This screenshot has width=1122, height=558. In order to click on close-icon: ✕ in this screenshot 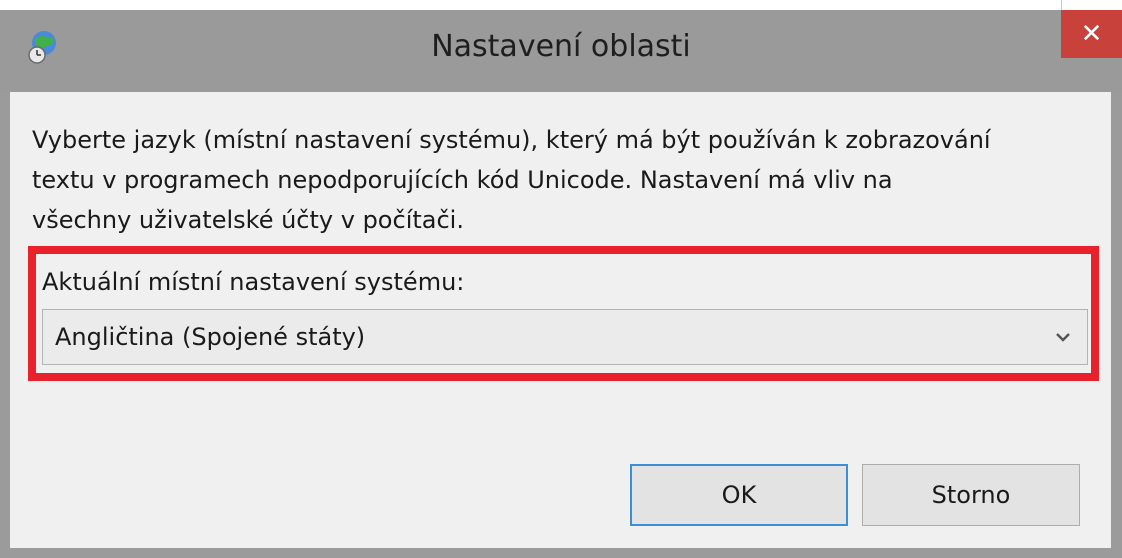, I will do `click(1091, 34)`.